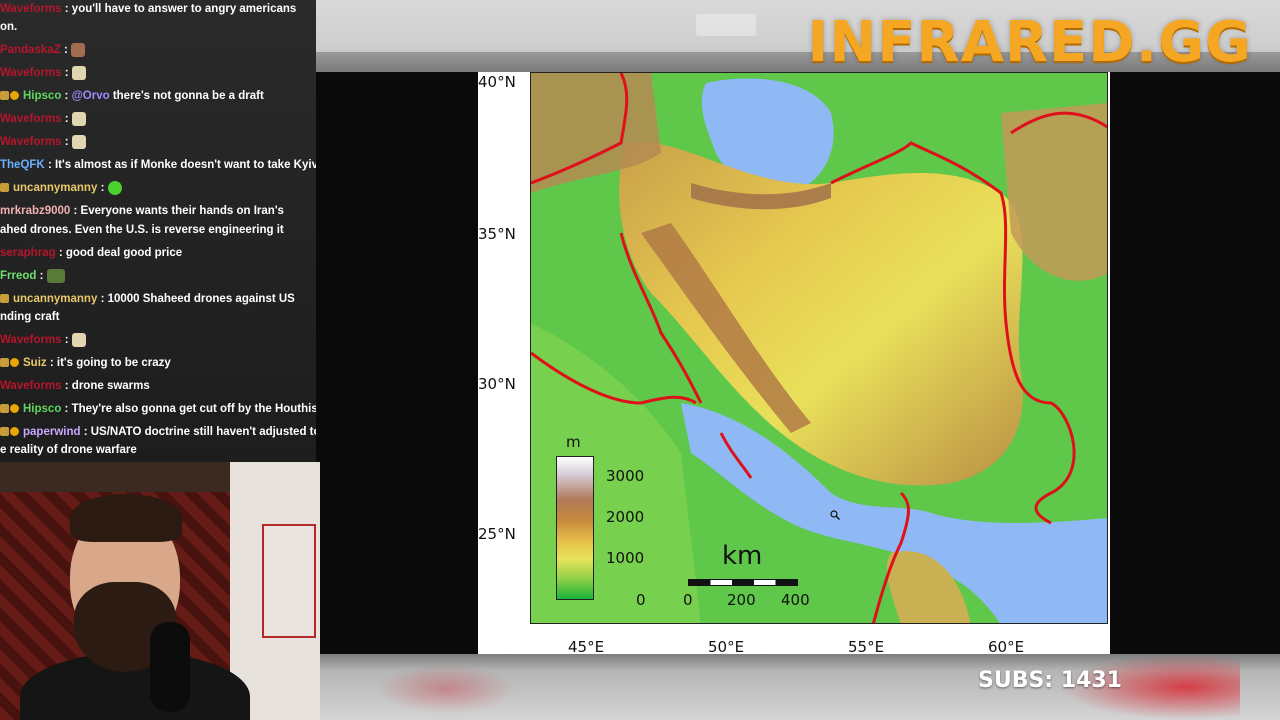  I want to click on chat-message: seraphrag : good deal good price, so click(158, 253).